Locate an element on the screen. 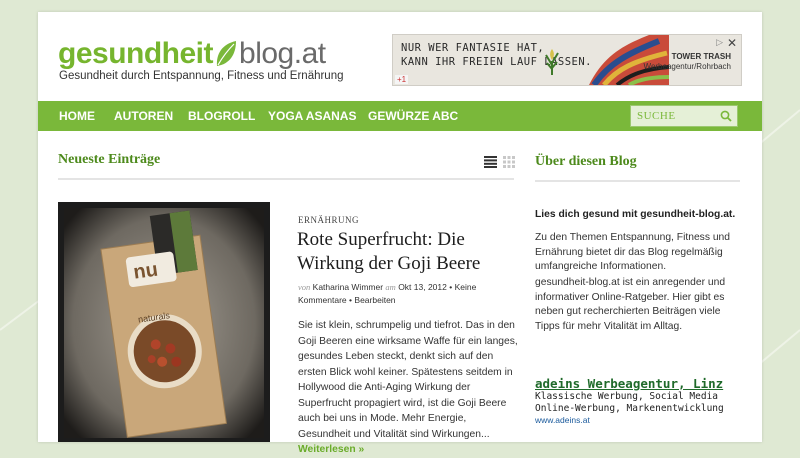 This screenshot has width=800, height=458. search-placeholder: SUCHE is located at coordinates (656, 116).